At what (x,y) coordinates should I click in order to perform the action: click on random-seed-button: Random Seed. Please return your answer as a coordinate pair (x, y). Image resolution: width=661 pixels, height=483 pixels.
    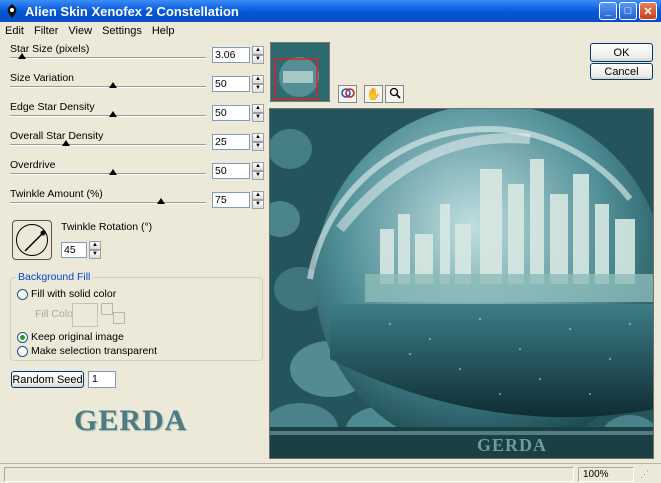
    Looking at the image, I should click on (47, 379).